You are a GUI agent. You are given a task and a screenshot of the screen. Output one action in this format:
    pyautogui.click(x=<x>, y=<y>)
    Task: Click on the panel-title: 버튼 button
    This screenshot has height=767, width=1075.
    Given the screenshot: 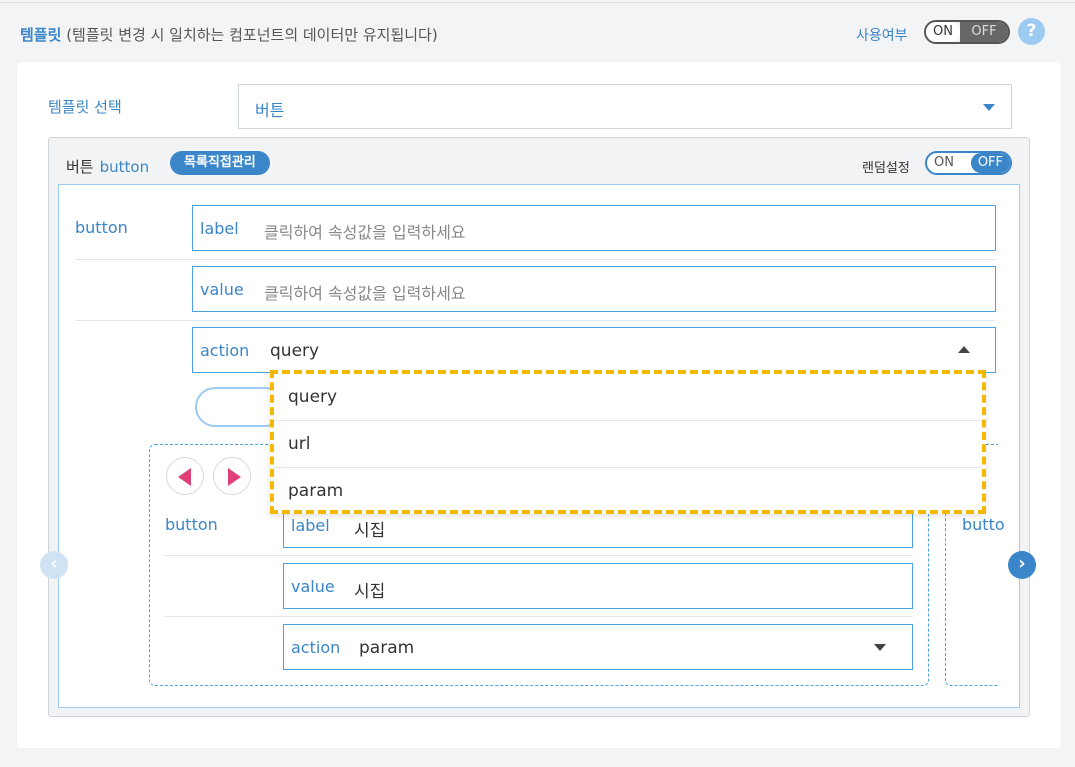 What is the action you would take?
    pyautogui.click(x=107, y=166)
    